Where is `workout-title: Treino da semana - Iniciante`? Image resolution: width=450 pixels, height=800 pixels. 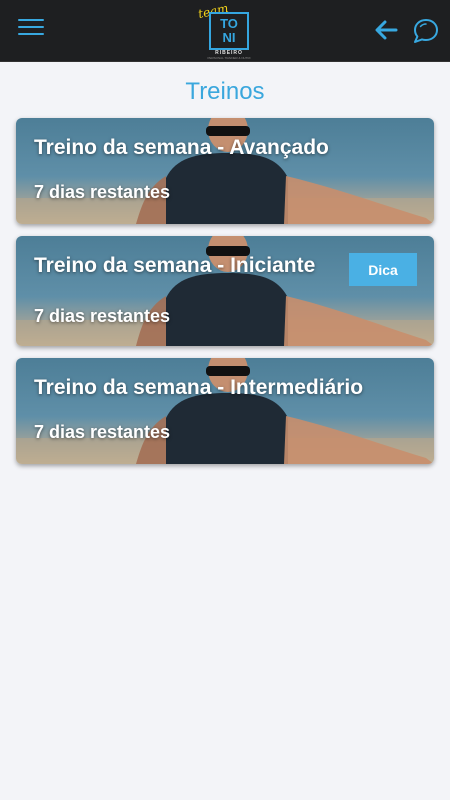 workout-title: Treino da semana - Iniciante is located at coordinates (175, 265).